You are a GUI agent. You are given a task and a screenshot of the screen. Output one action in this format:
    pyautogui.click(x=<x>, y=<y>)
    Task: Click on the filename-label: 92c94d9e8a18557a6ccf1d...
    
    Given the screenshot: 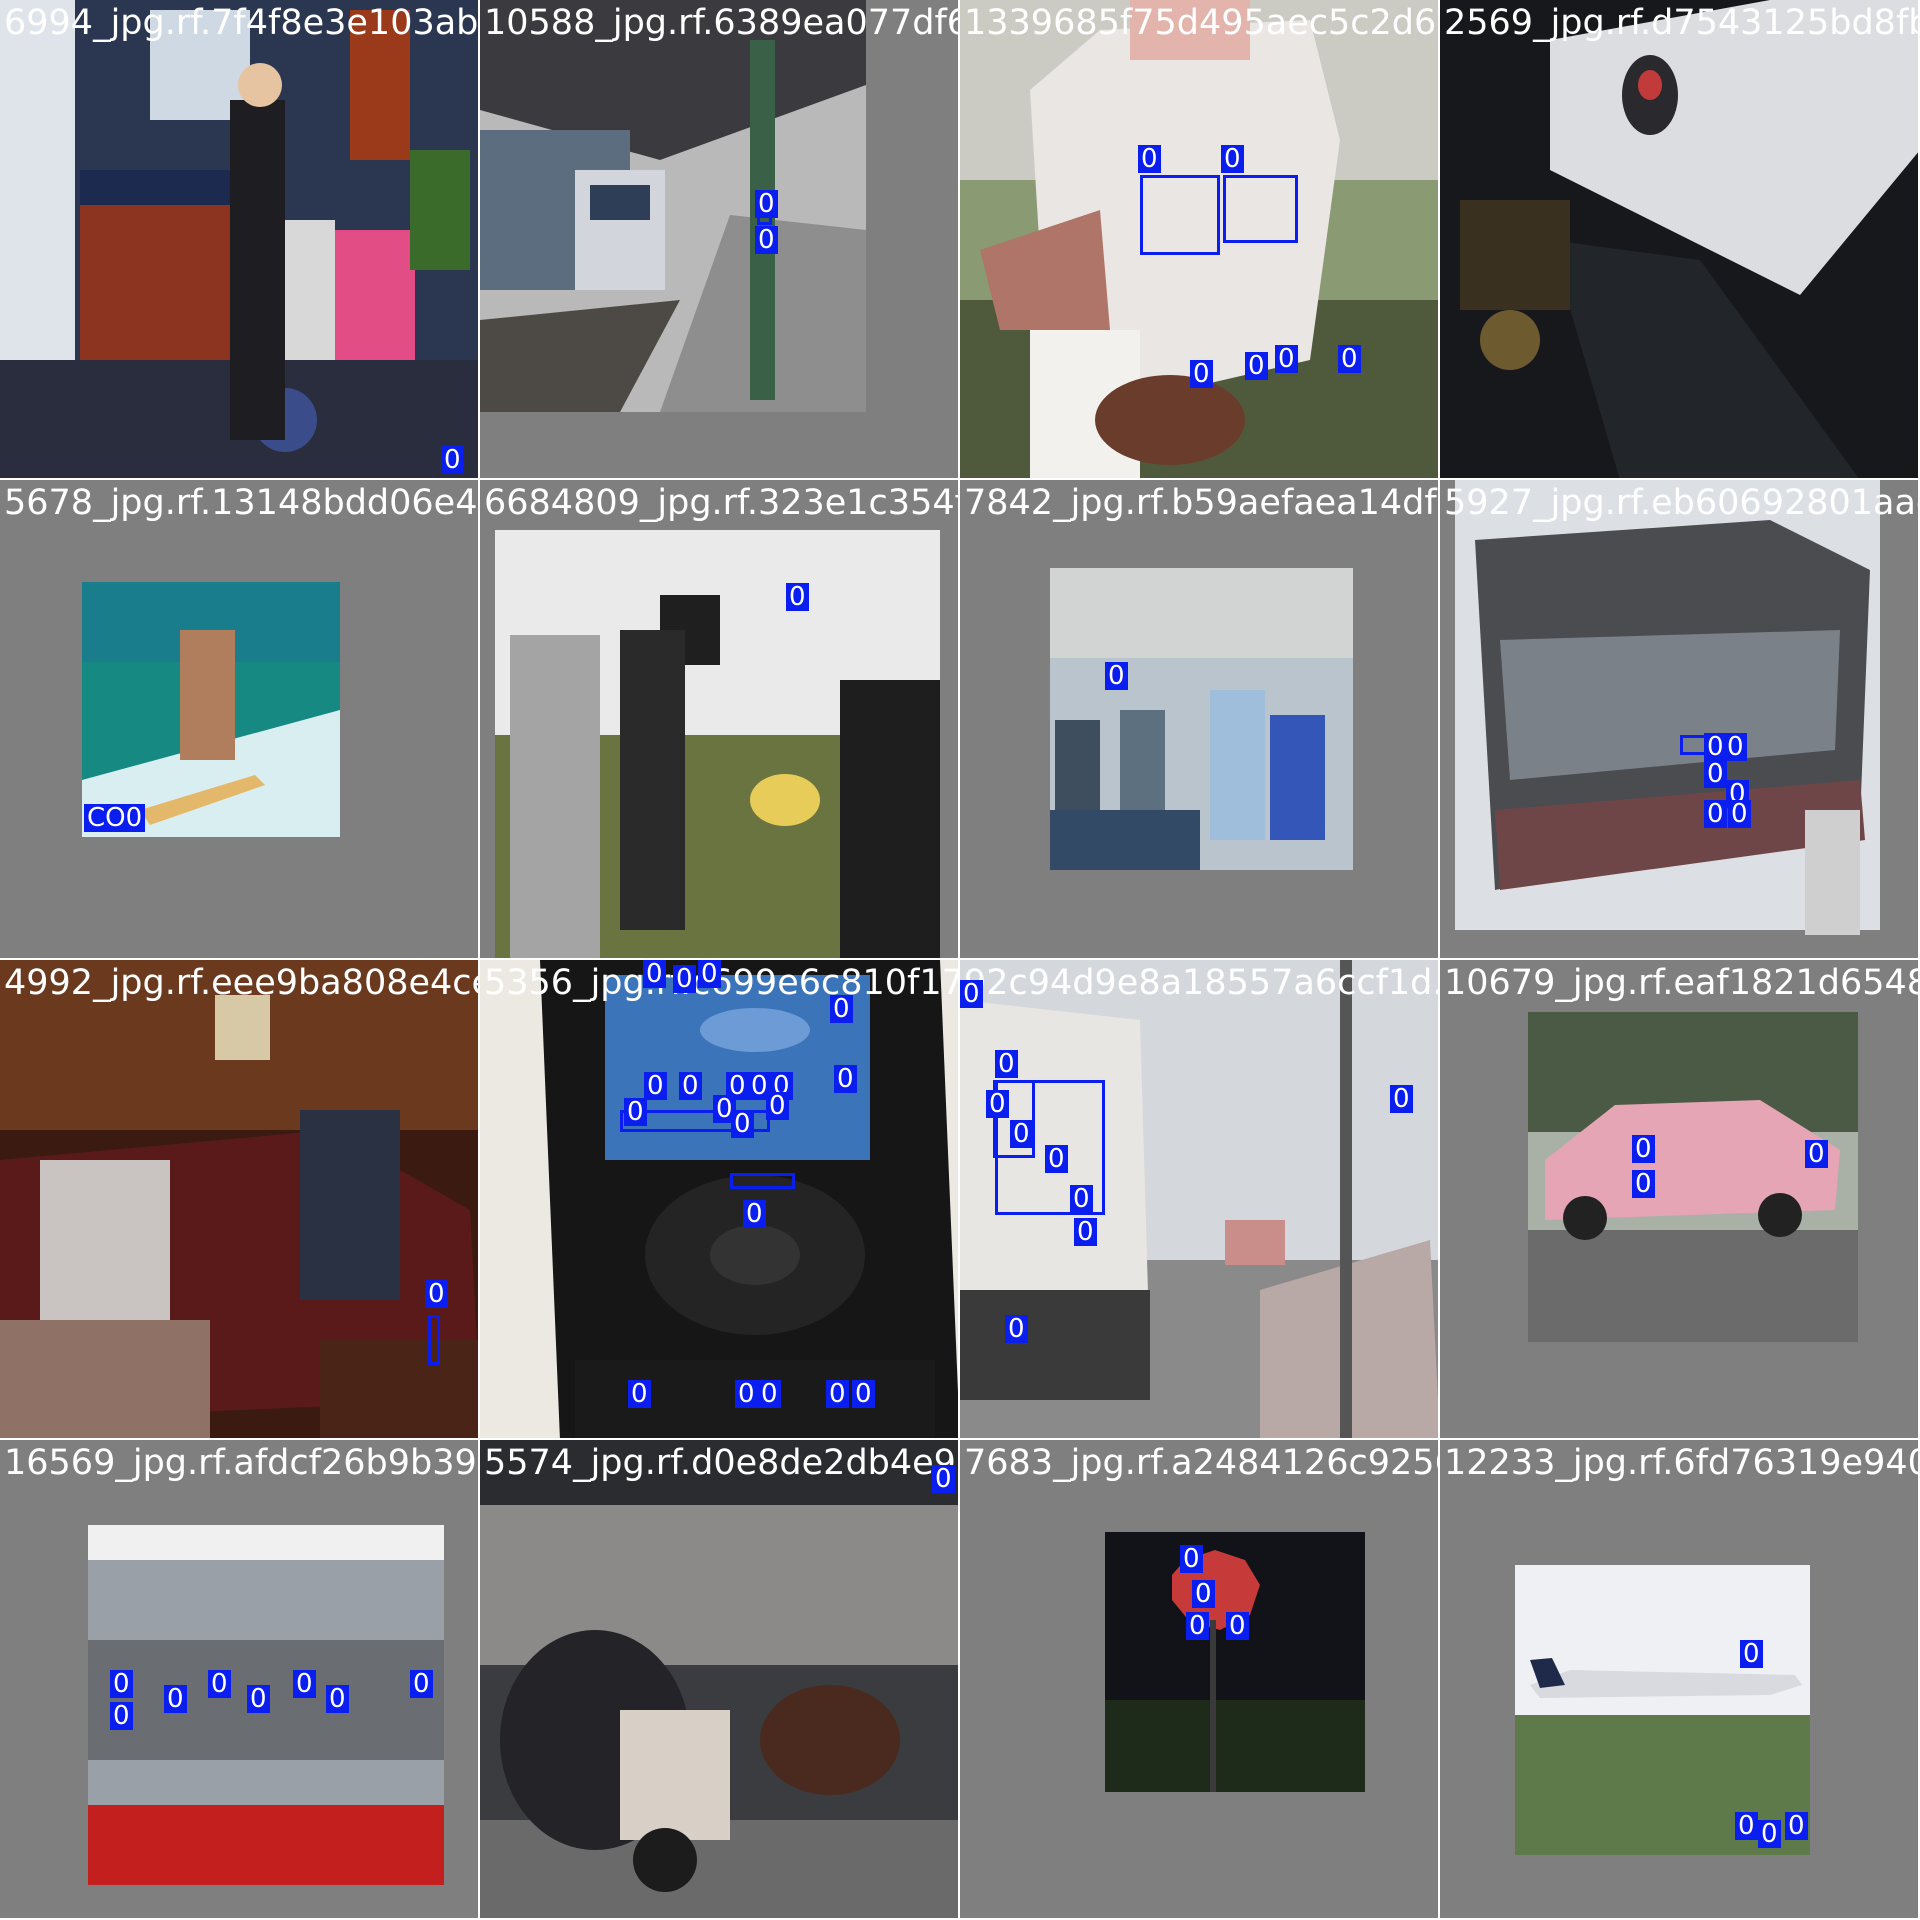 What is the action you would take?
    pyautogui.click(x=1202, y=983)
    